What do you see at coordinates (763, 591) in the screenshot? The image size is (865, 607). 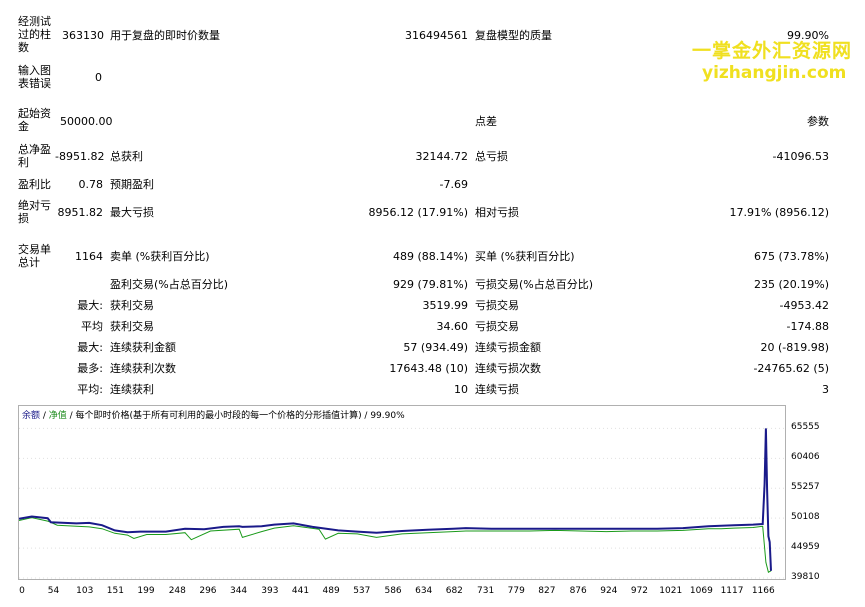 I see `x-tick-label: 1166` at bounding box center [763, 591].